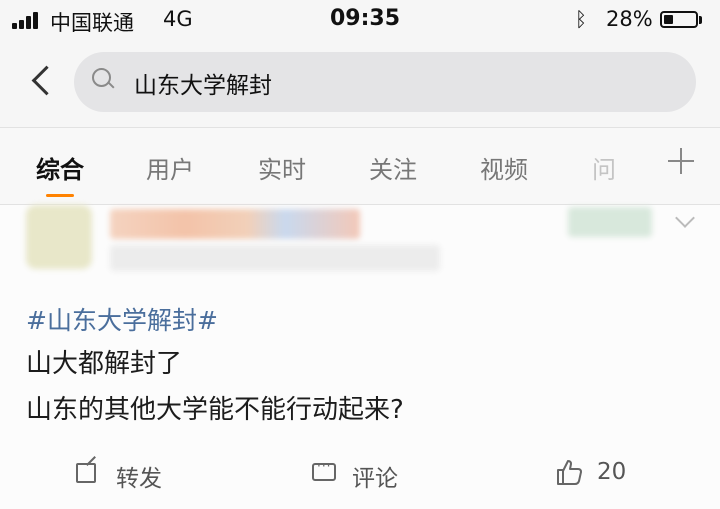 This screenshot has width=720, height=509. I want to click on search-icon, so click(103, 80).